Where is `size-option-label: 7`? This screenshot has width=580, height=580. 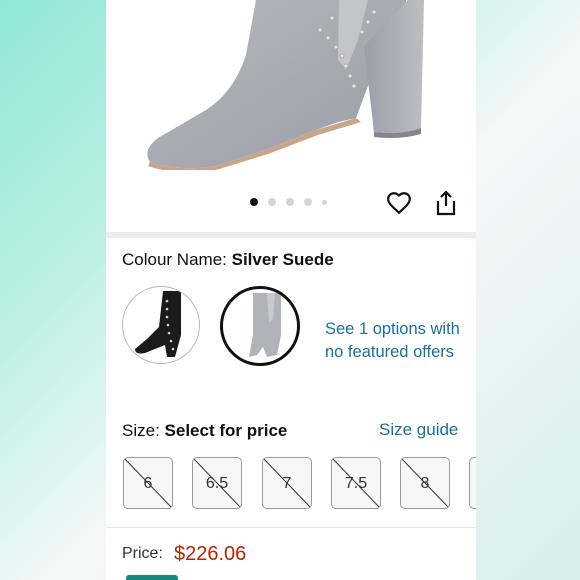 size-option-label: 7 is located at coordinates (287, 483).